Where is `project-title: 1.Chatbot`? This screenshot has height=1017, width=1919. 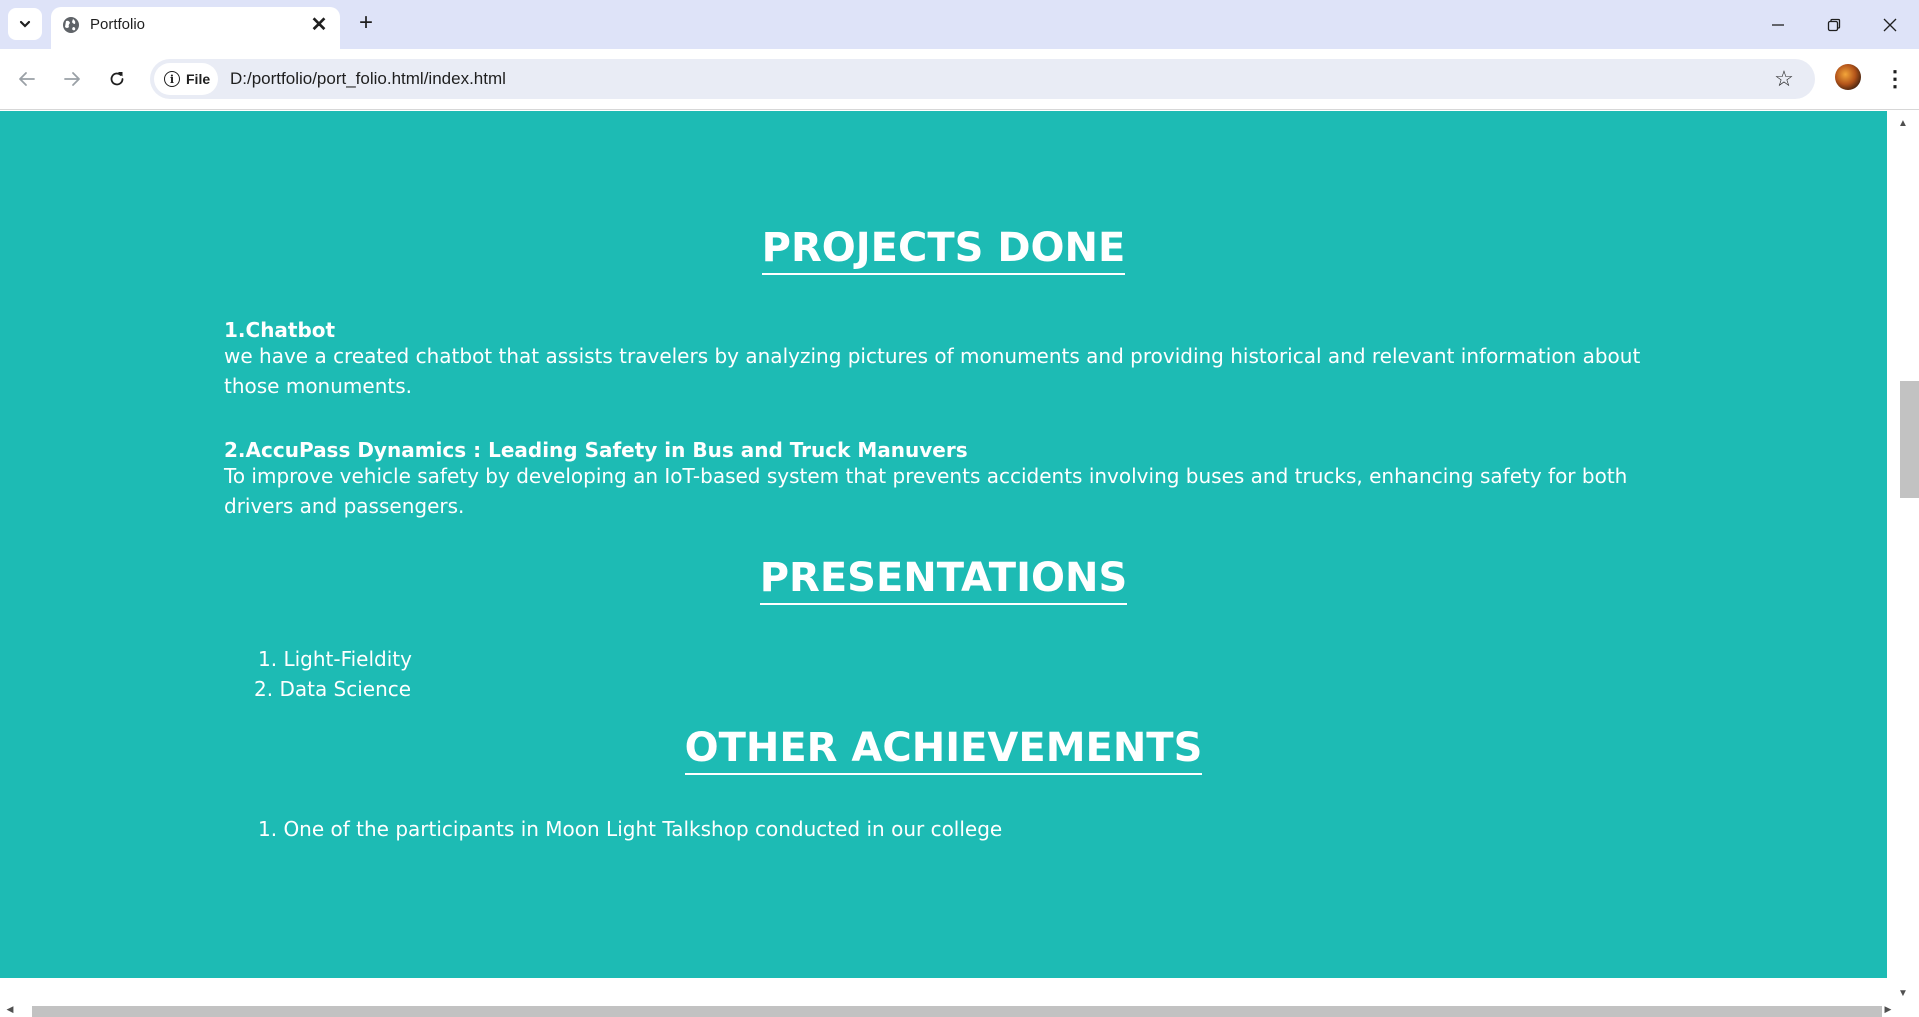
project-title: 1.Chatbot is located at coordinates (280, 330).